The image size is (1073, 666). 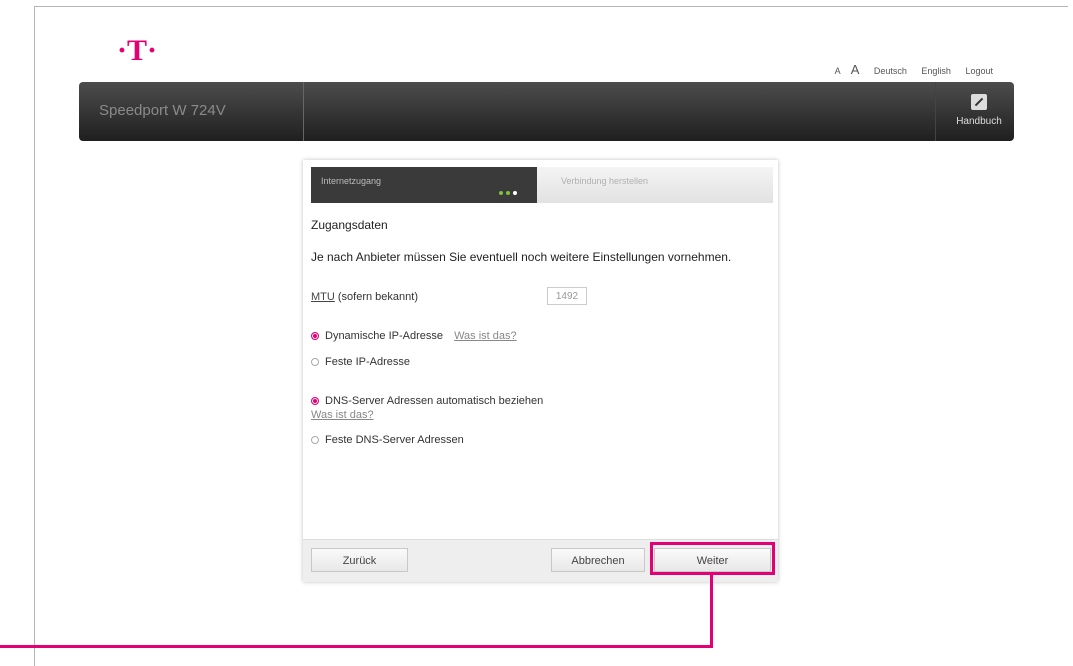 I want to click on radio-dynamic-ip-label: Dynamische IP-Adresse, so click(x=384, y=336).